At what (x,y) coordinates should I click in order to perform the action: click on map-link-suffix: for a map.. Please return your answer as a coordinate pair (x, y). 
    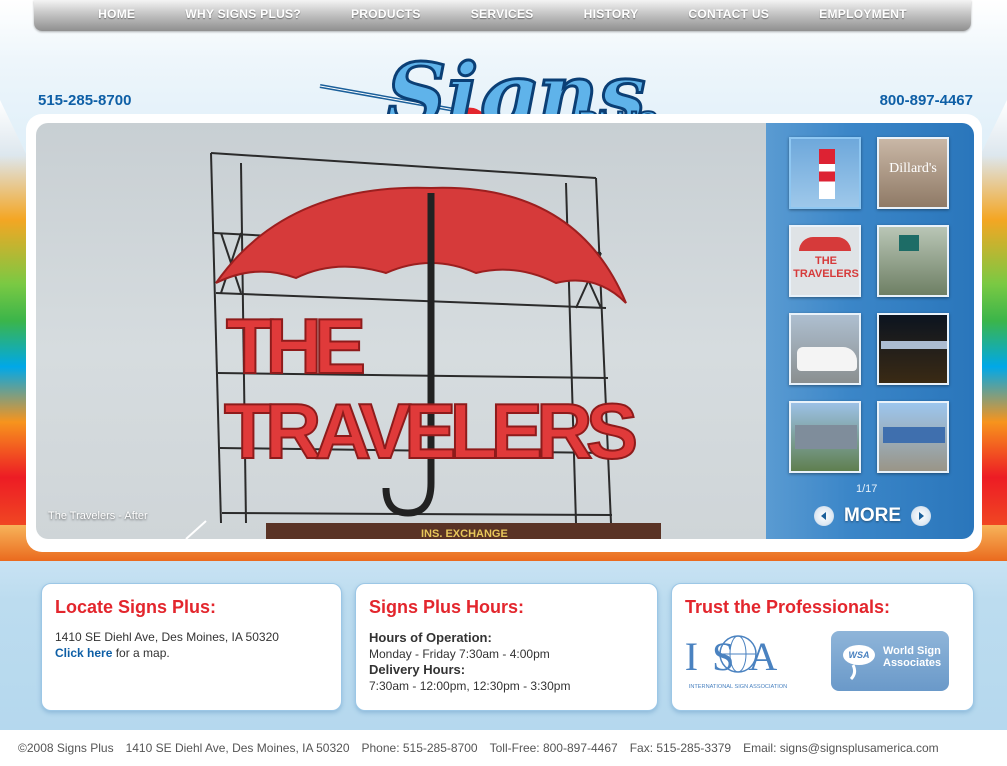
    Looking at the image, I should click on (141, 653).